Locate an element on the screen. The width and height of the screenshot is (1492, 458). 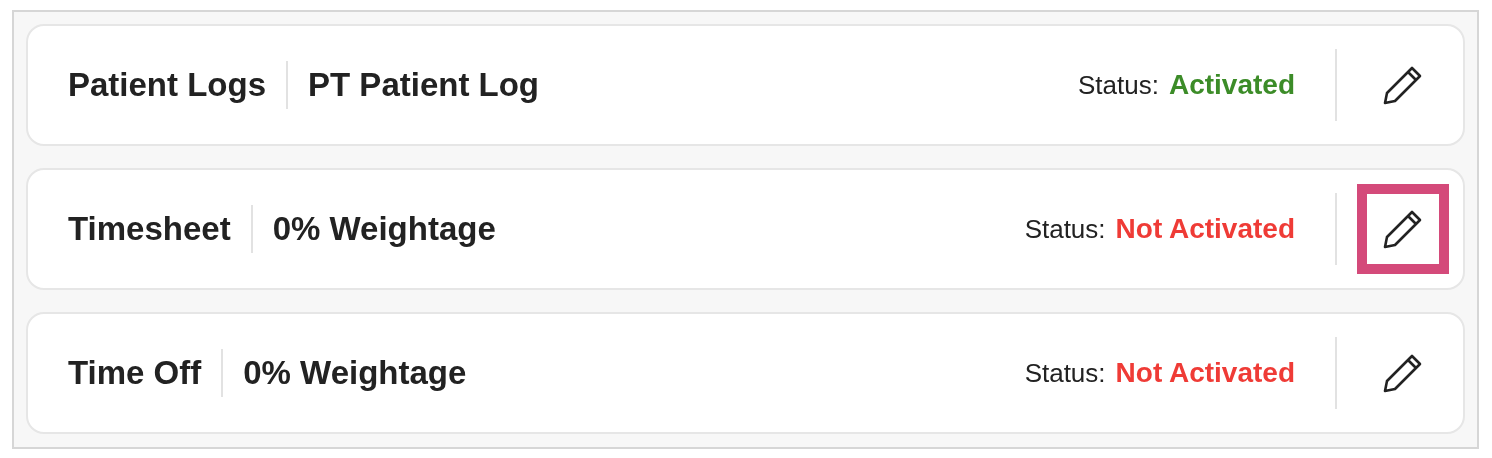
log-name: Timesheet is located at coordinates (149, 229).